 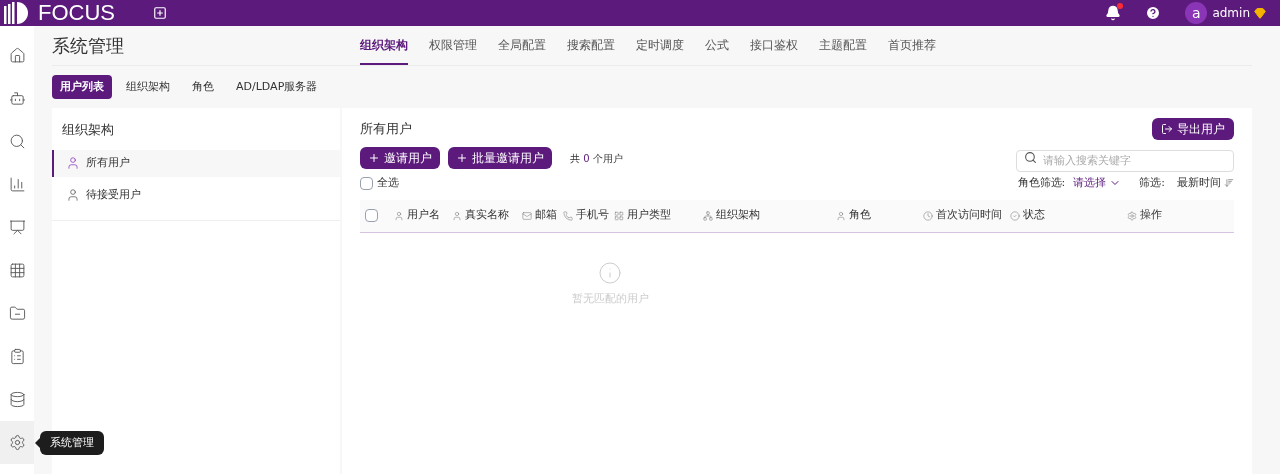 What do you see at coordinates (1167, 129) in the screenshot?
I see `export-icon` at bounding box center [1167, 129].